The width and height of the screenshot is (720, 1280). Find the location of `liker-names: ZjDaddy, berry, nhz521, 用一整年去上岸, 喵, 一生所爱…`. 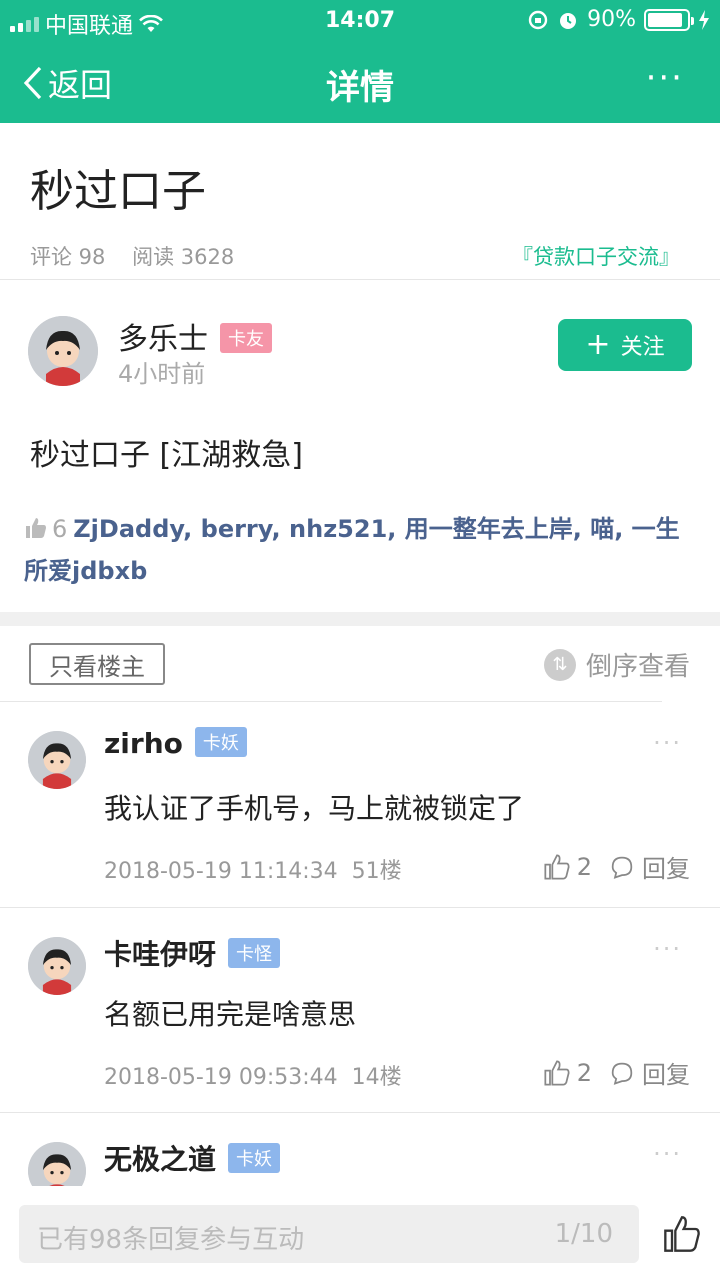

liker-names: ZjDaddy, berry, nhz521, 用一整年去上岸, 喵, 一生所爱… is located at coordinates (352, 550).